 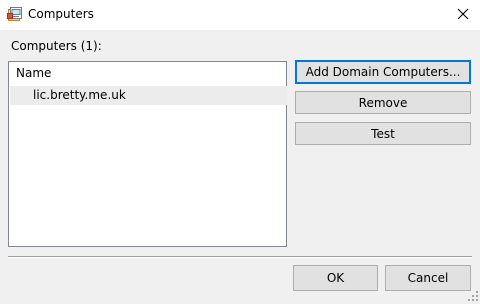 I want to click on close-icon, so click(x=463, y=15).